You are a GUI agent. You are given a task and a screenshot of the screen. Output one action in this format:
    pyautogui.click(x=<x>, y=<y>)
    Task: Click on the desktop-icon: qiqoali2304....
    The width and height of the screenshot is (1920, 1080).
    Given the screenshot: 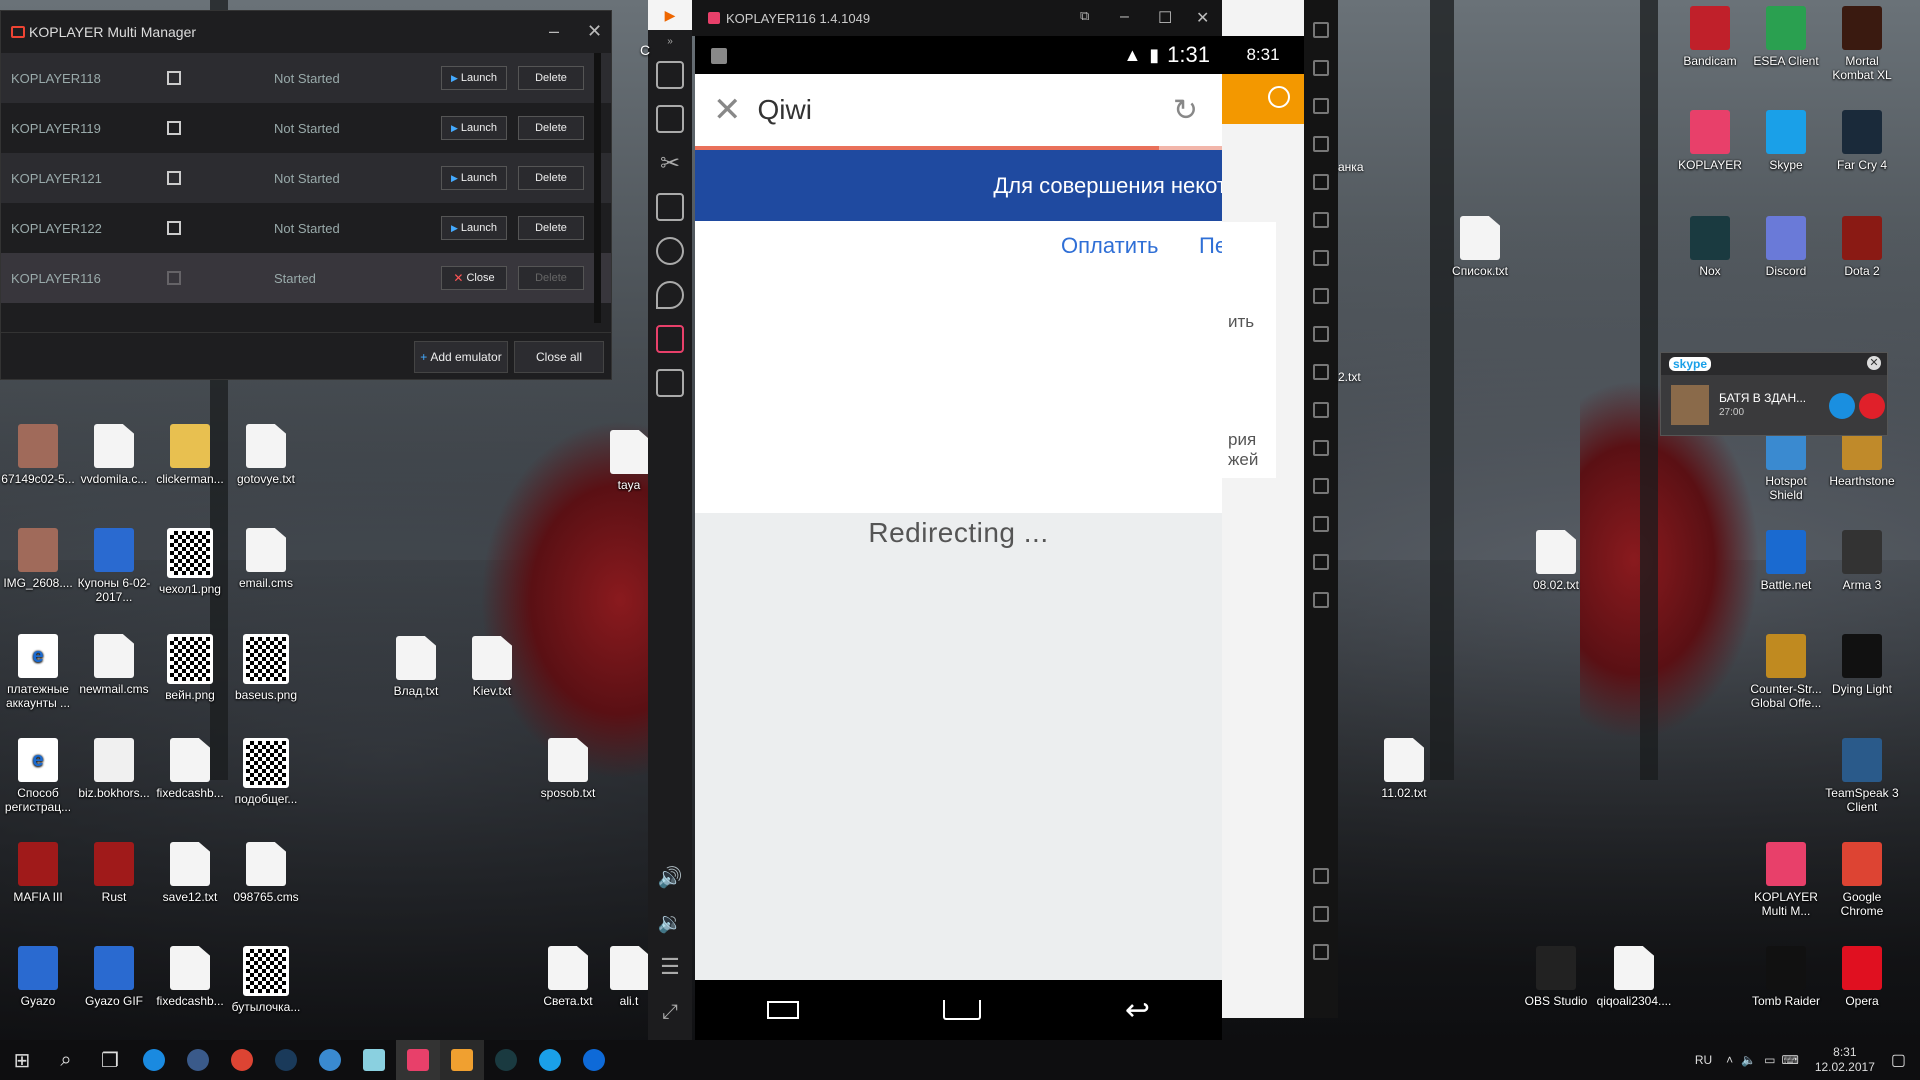 What is the action you would take?
    pyautogui.click(x=1634, y=977)
    